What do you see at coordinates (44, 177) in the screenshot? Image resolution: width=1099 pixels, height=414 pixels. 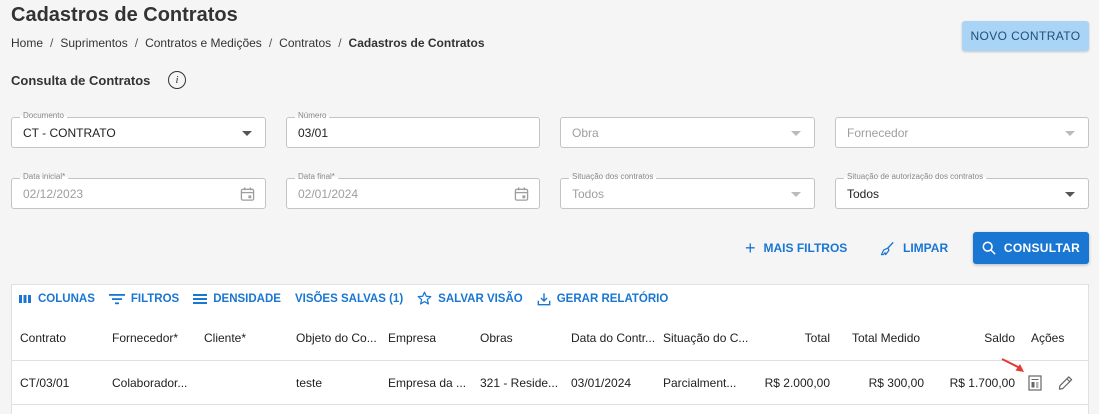 I see `data-inicial-label: Data inicial*` at bounding box center [44, 177].